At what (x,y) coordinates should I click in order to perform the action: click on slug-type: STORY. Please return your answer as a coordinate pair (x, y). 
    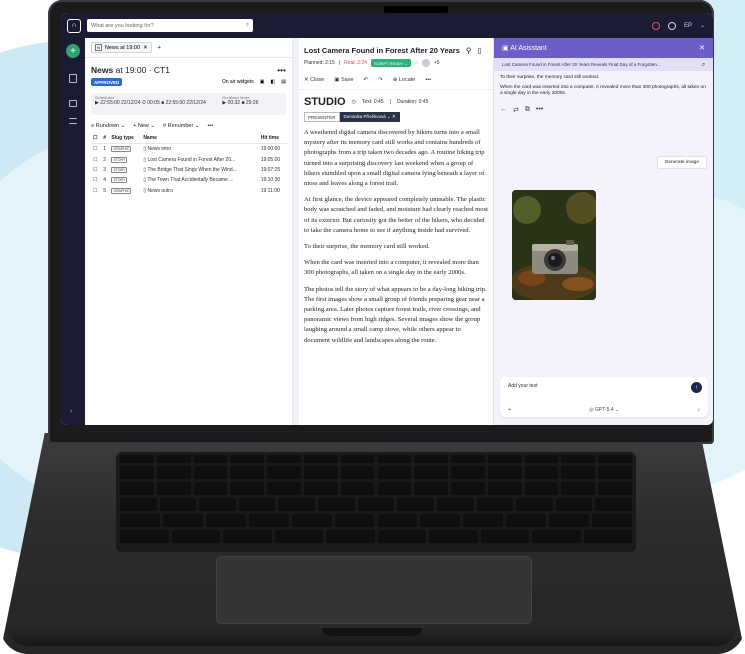
    Looking at the image, I should click on (119, 159).